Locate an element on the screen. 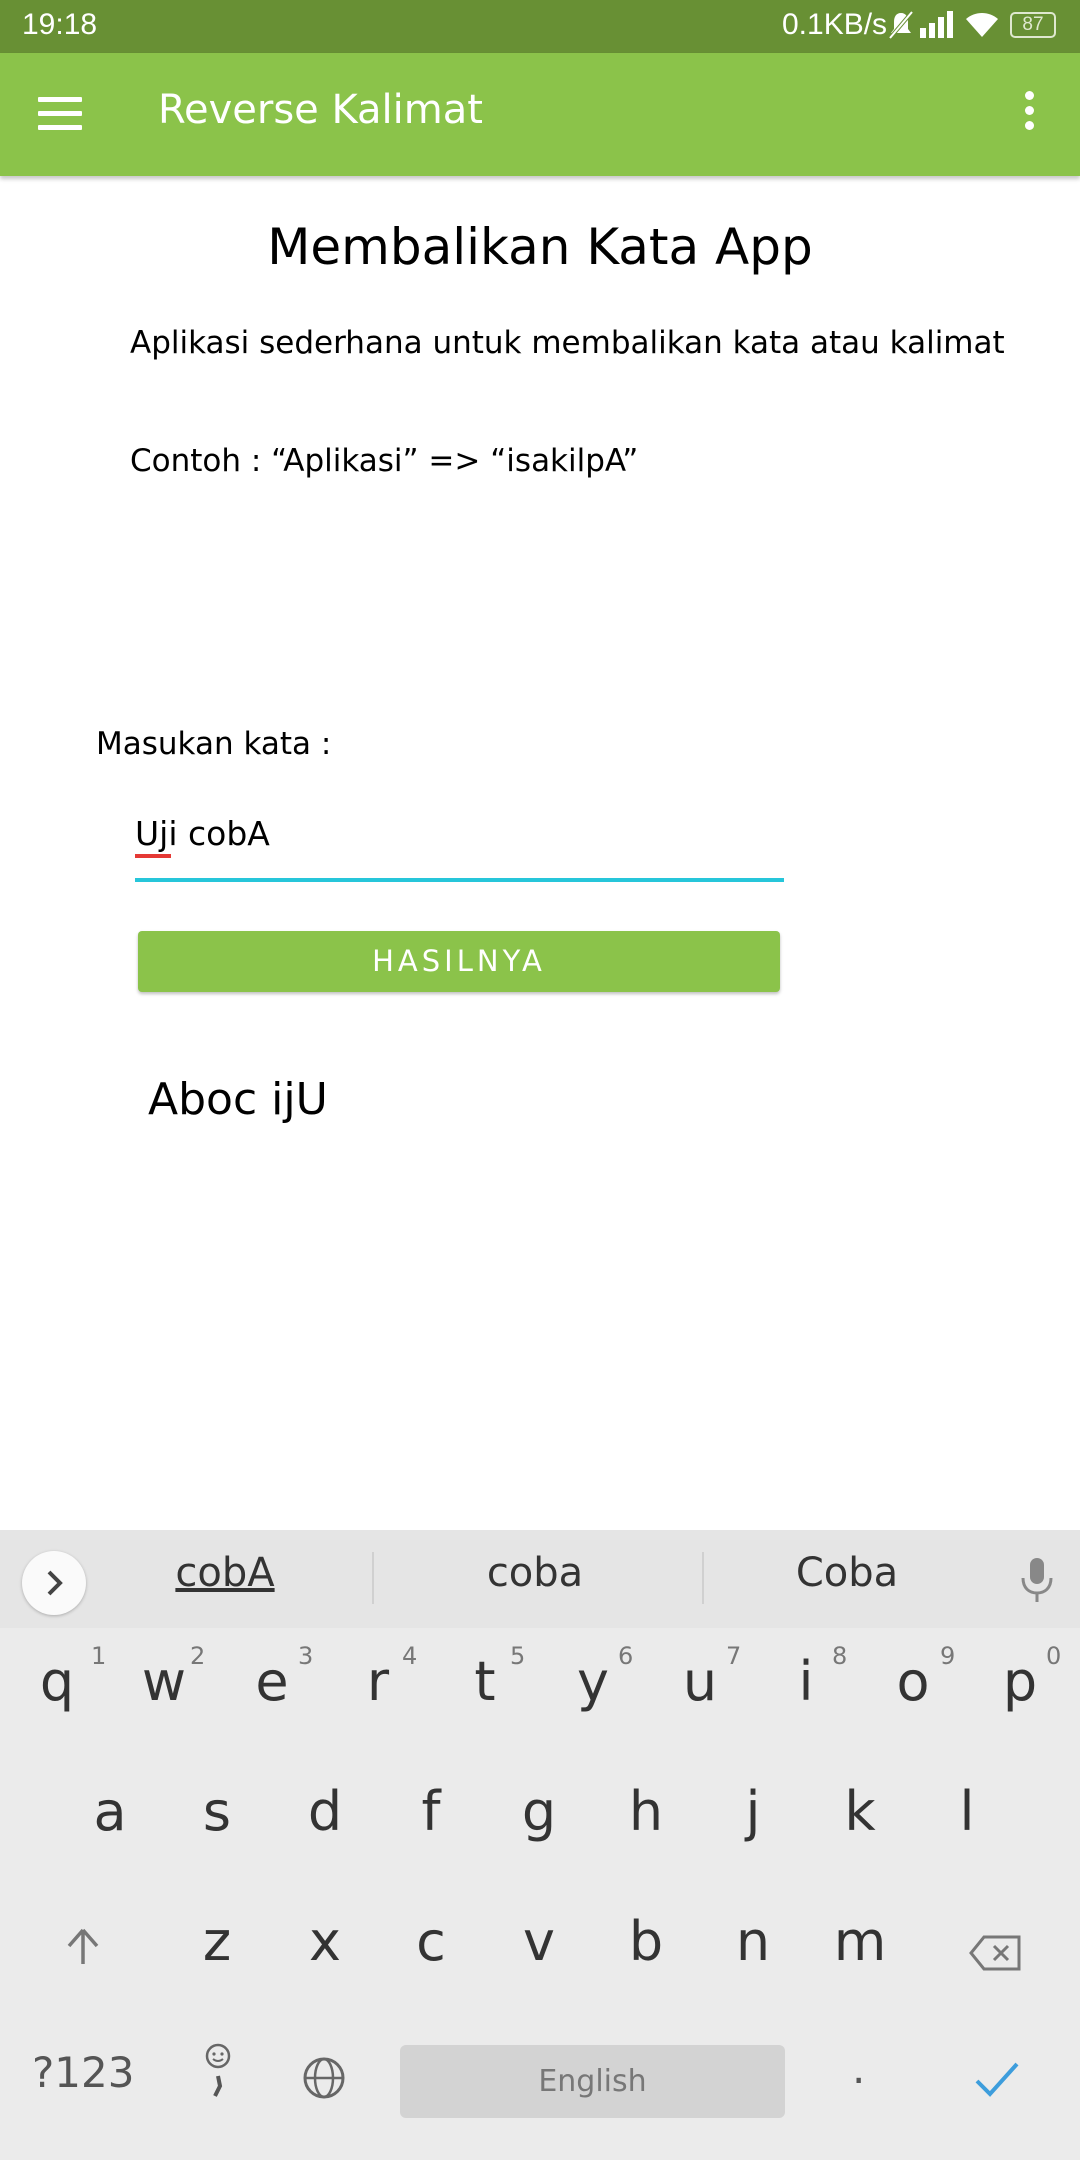 This screenshot has width=1080, height=2160. key-hint: 1 is located at coordinates (99, 1656).